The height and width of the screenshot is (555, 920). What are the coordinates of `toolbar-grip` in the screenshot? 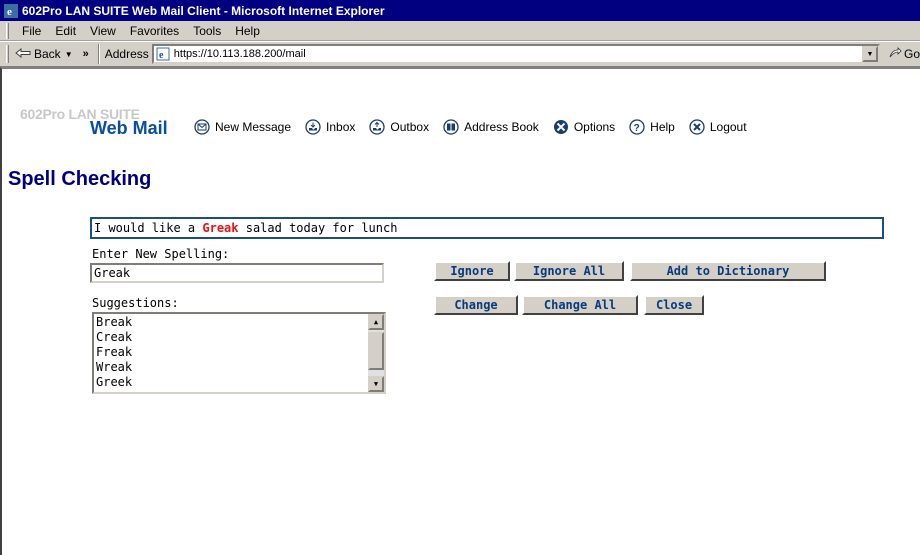 It's located at (7, 54).